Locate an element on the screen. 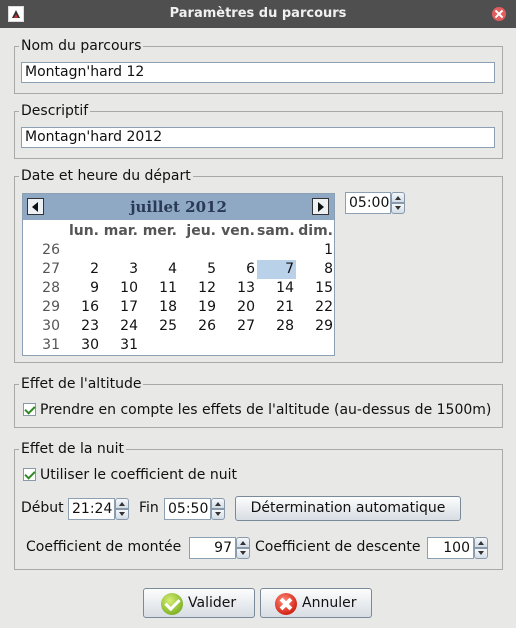  departure-time-up-button is located at coordinates (398, 197).